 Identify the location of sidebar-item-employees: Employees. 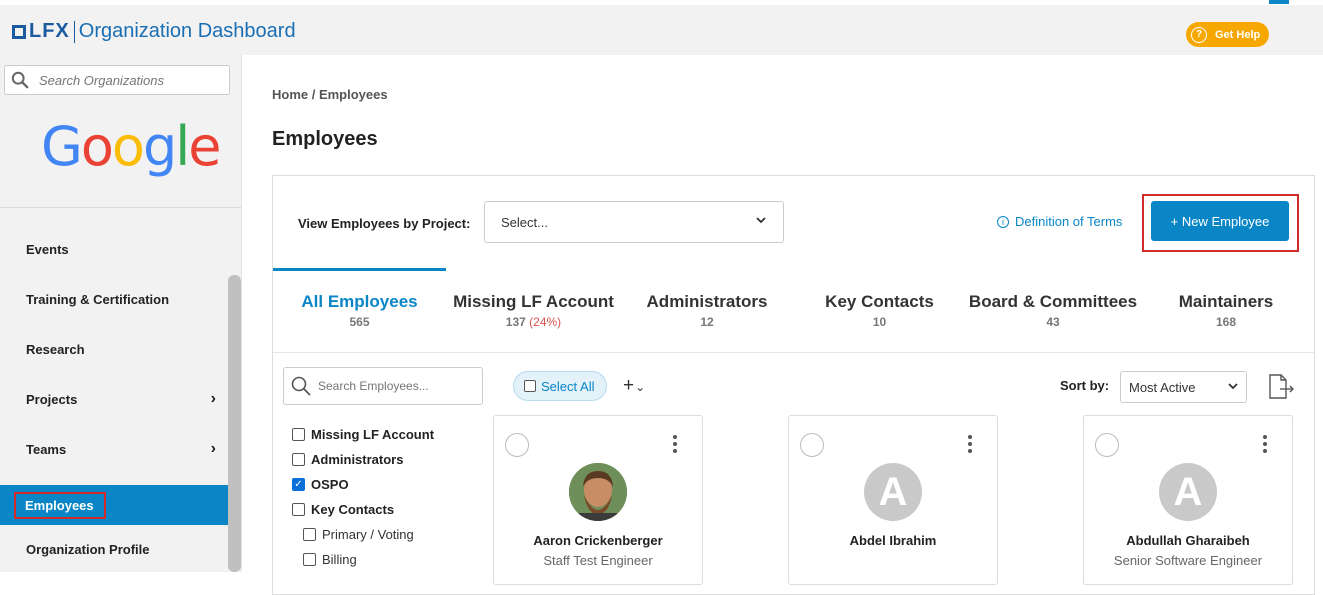
(114, 505).